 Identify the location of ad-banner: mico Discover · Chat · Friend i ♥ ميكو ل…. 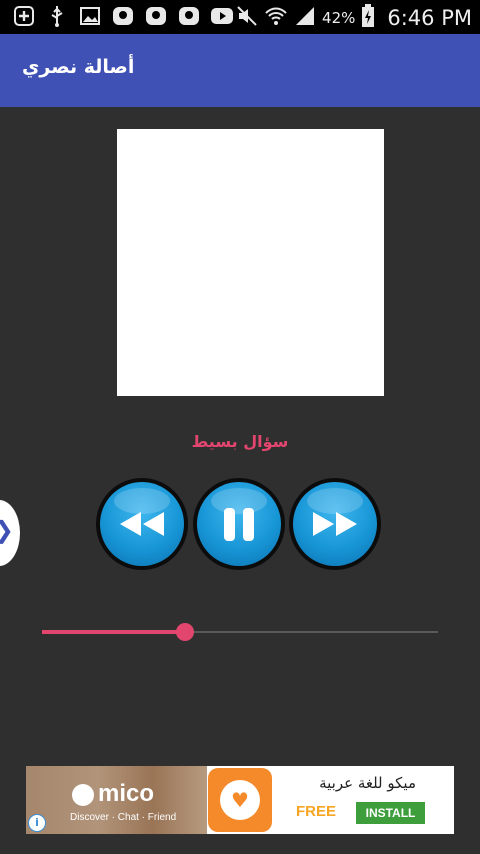
(240, 800).